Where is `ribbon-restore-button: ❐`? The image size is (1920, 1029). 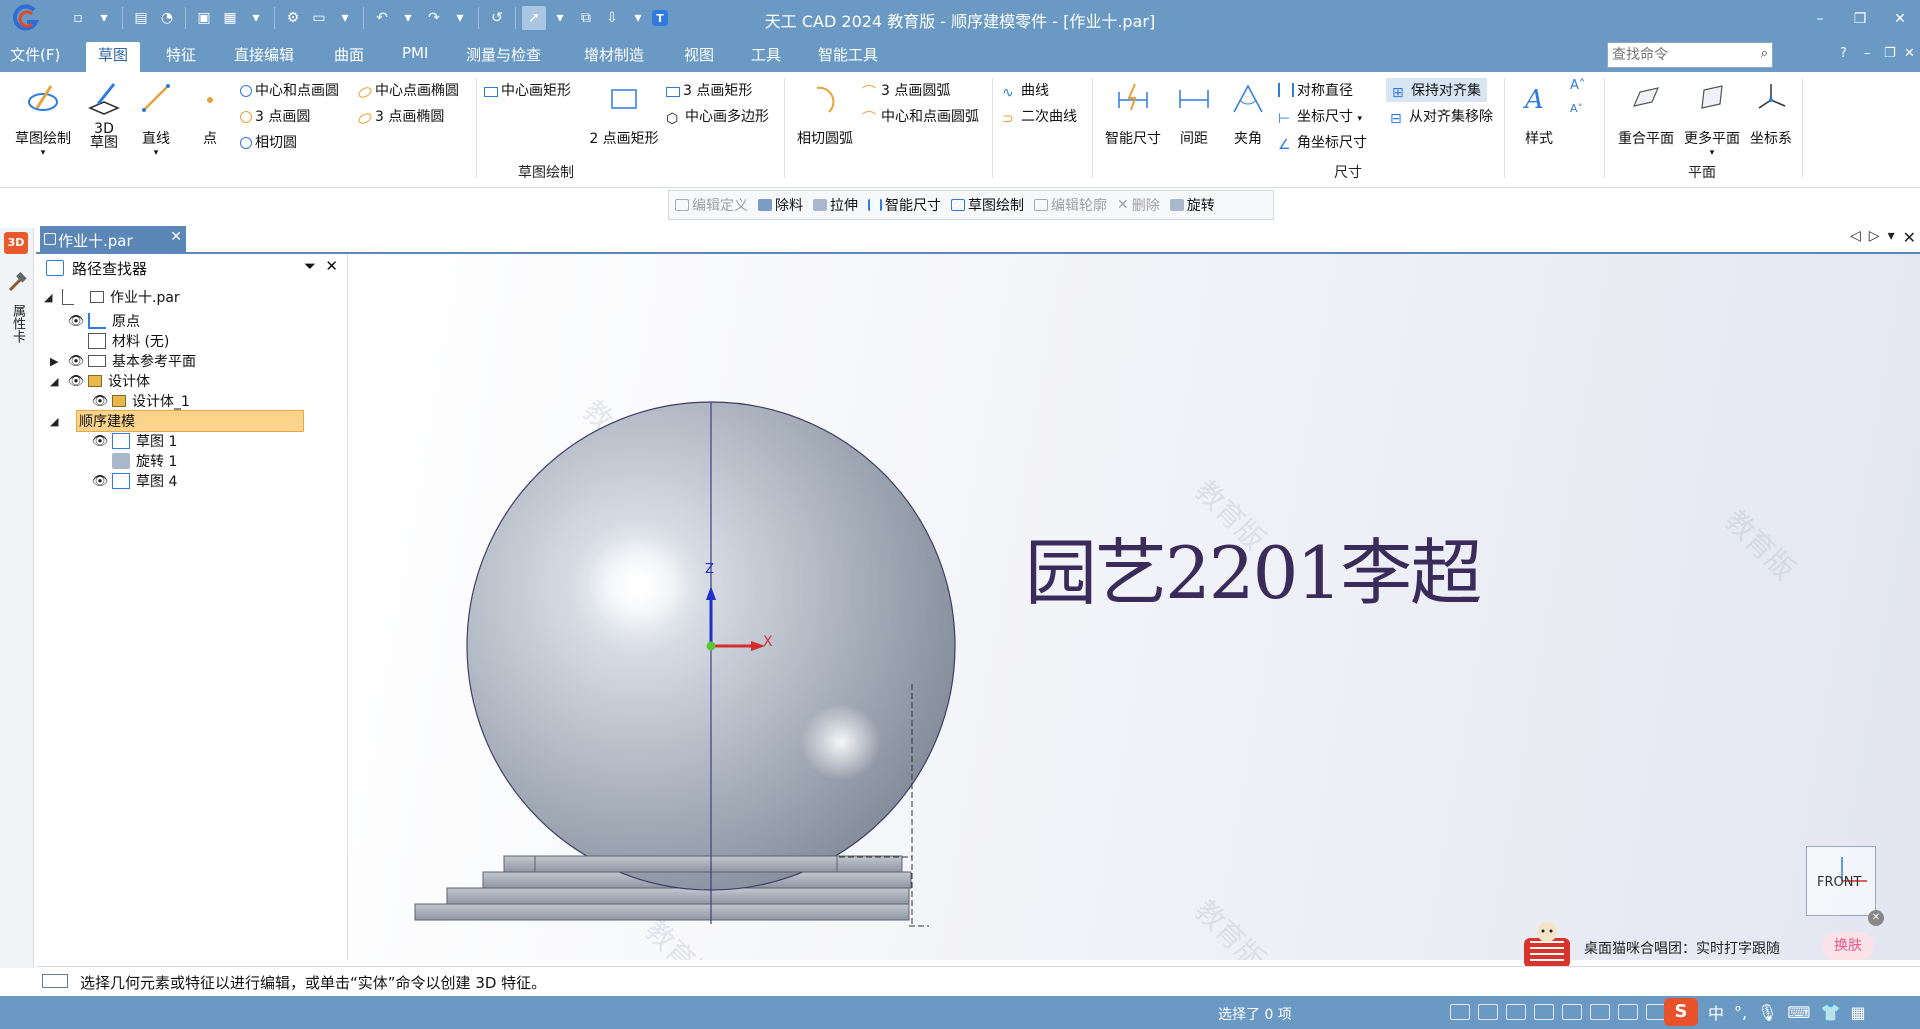 ribbon-restore-button: ❐ is located at coordinates (1890, 53).